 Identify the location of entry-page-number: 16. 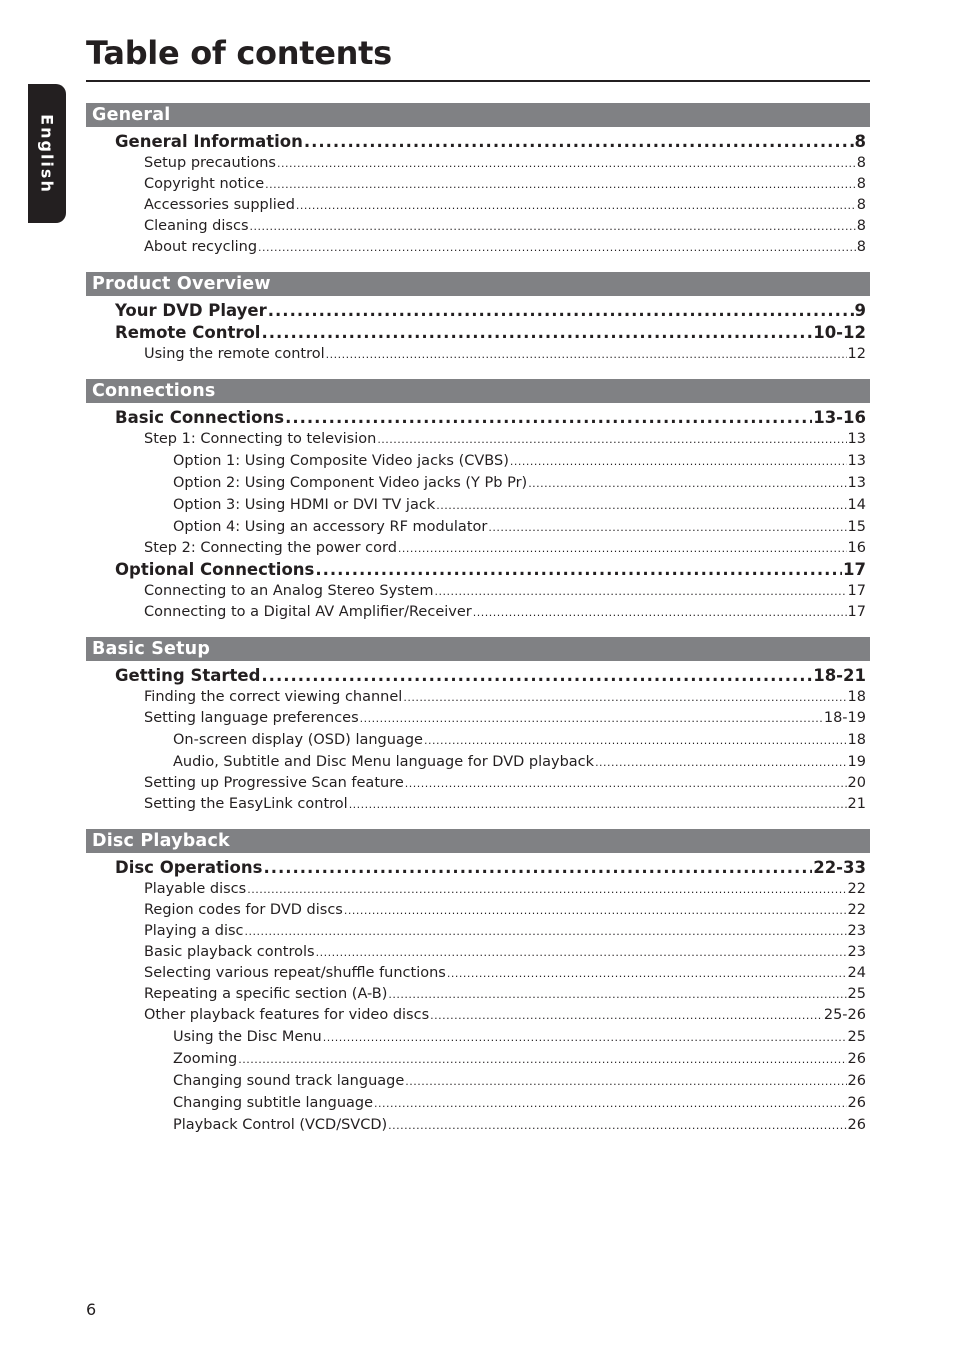
(856, 548).